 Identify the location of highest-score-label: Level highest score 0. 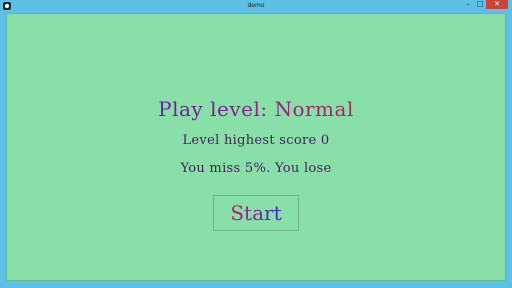
(256, 140).